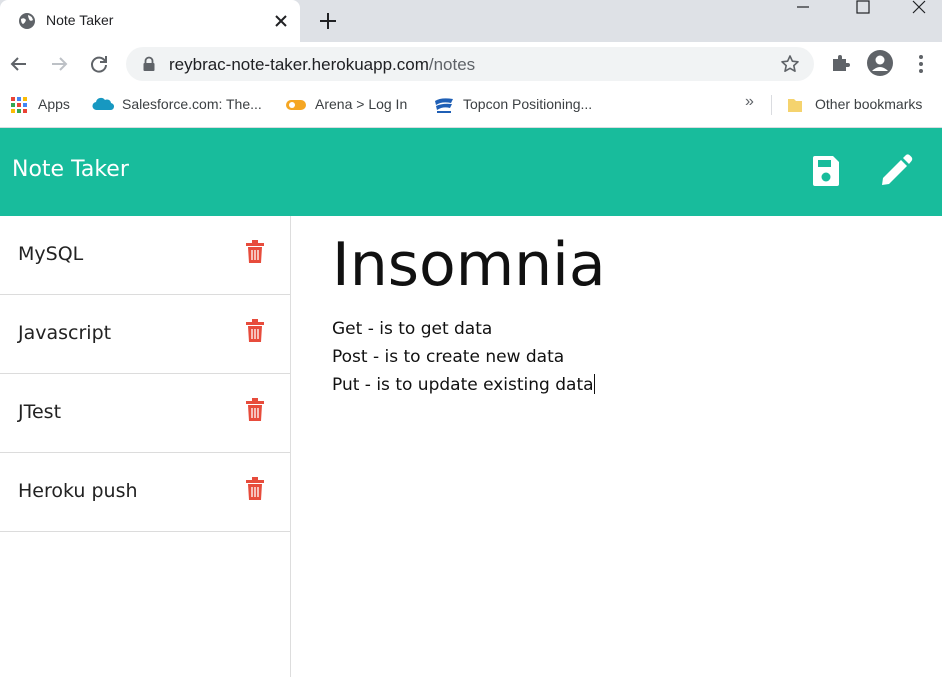 The width and height of the screenshot is (942, 677). I want to click on browser-tab: Note Taker, so click(150, 21).